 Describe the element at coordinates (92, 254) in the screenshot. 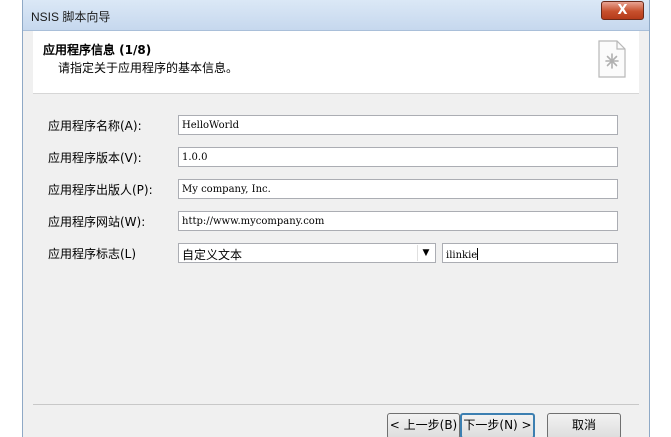

I see `app-brand-label: 应用程序标志(L)` at that location.